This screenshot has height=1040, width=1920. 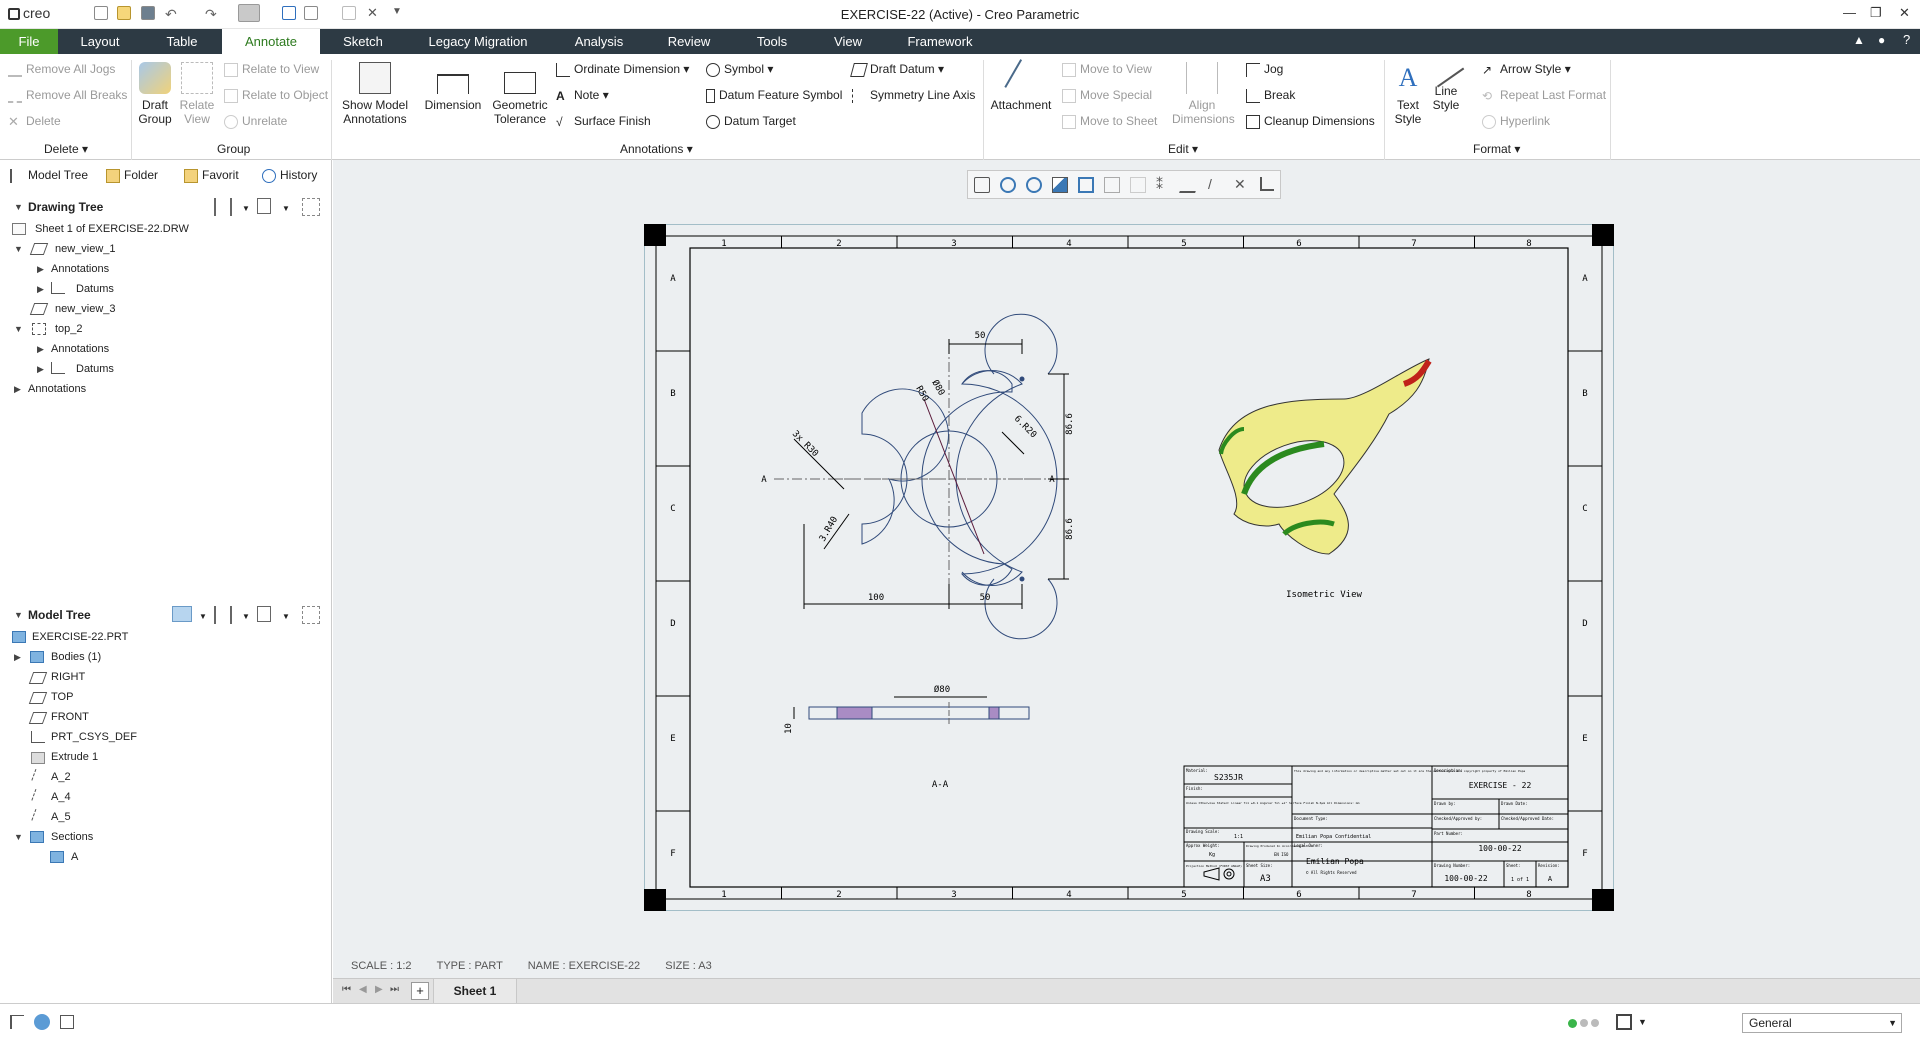 What do you see at coordinates (29, 41) in the screenshot?
I see `tab-file: File` at bounding box center [29, 41].